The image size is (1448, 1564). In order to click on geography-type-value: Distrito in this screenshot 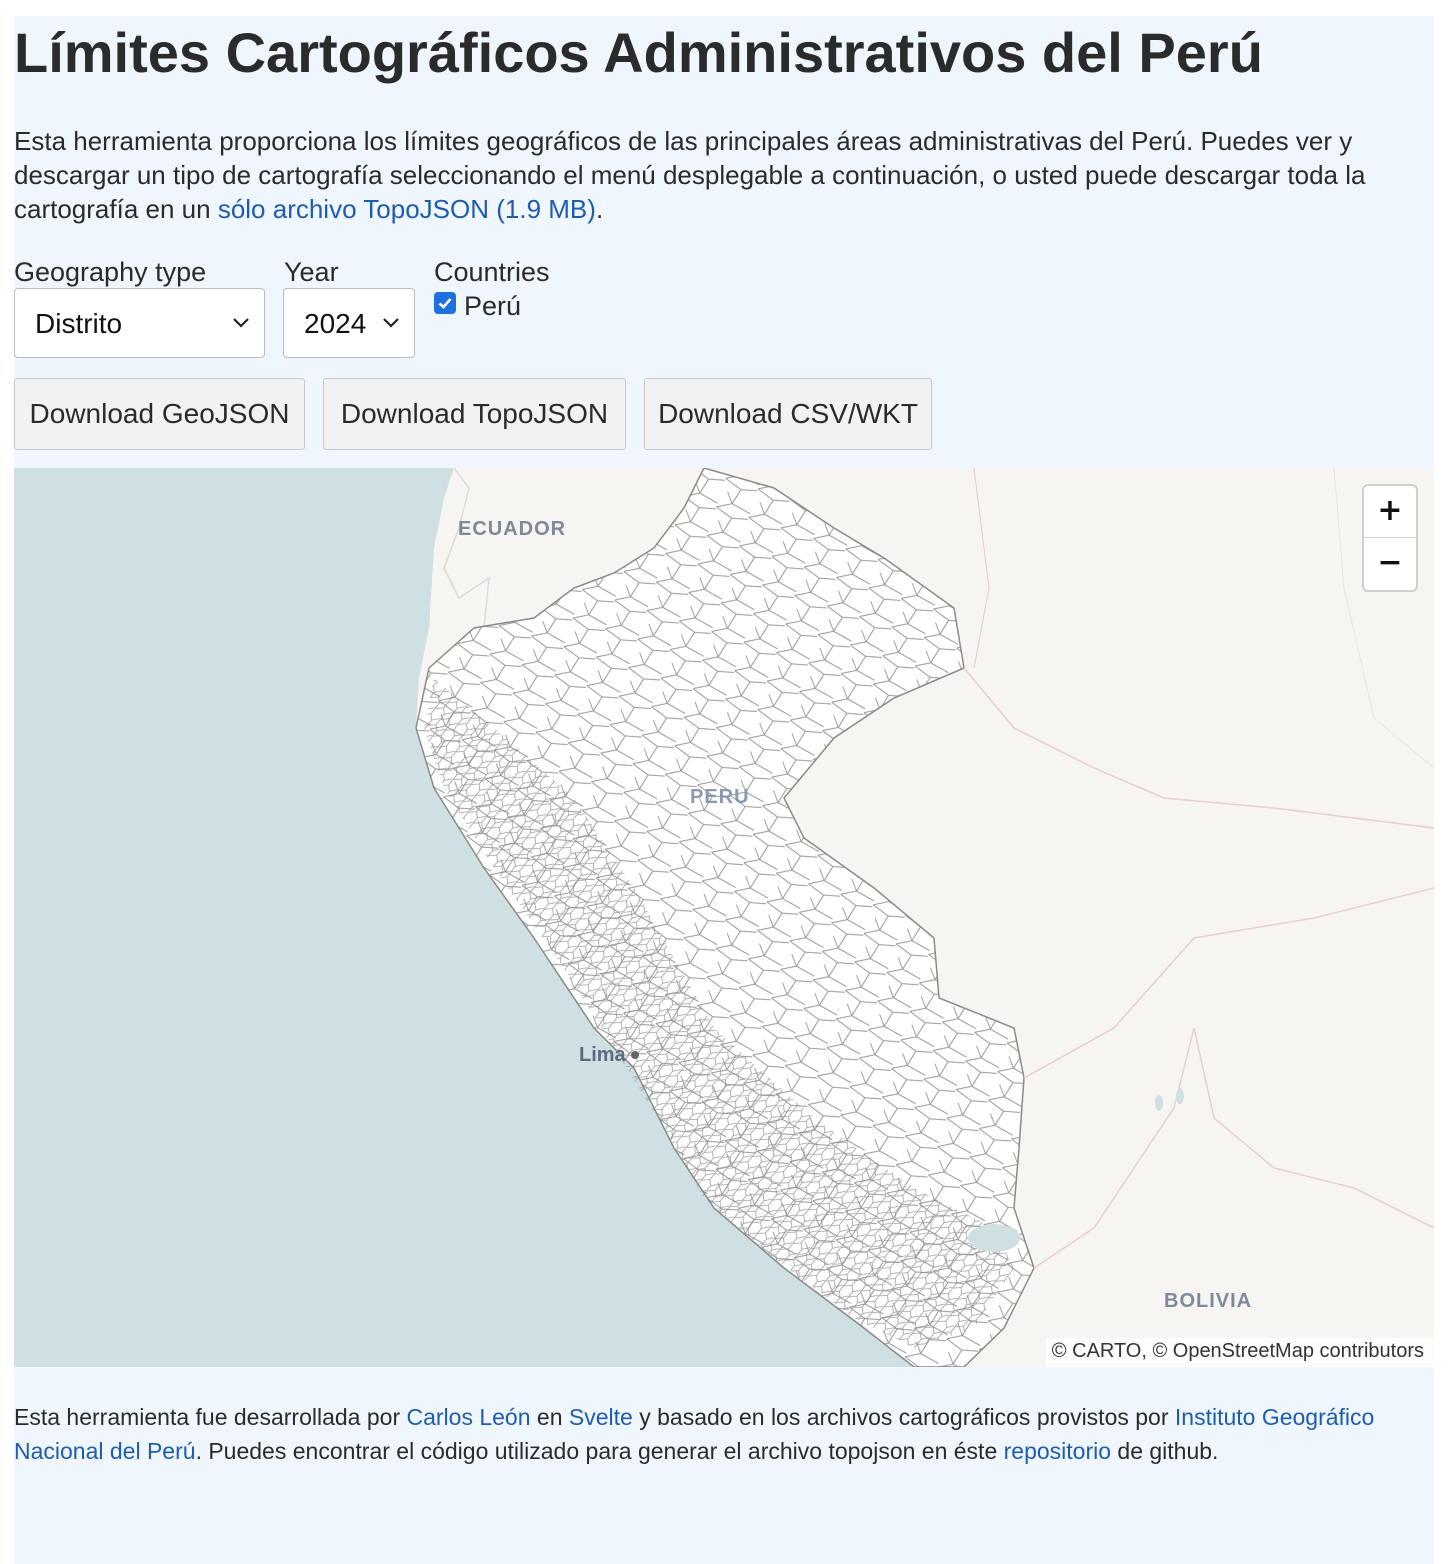, I will do `click(79, 323)`.